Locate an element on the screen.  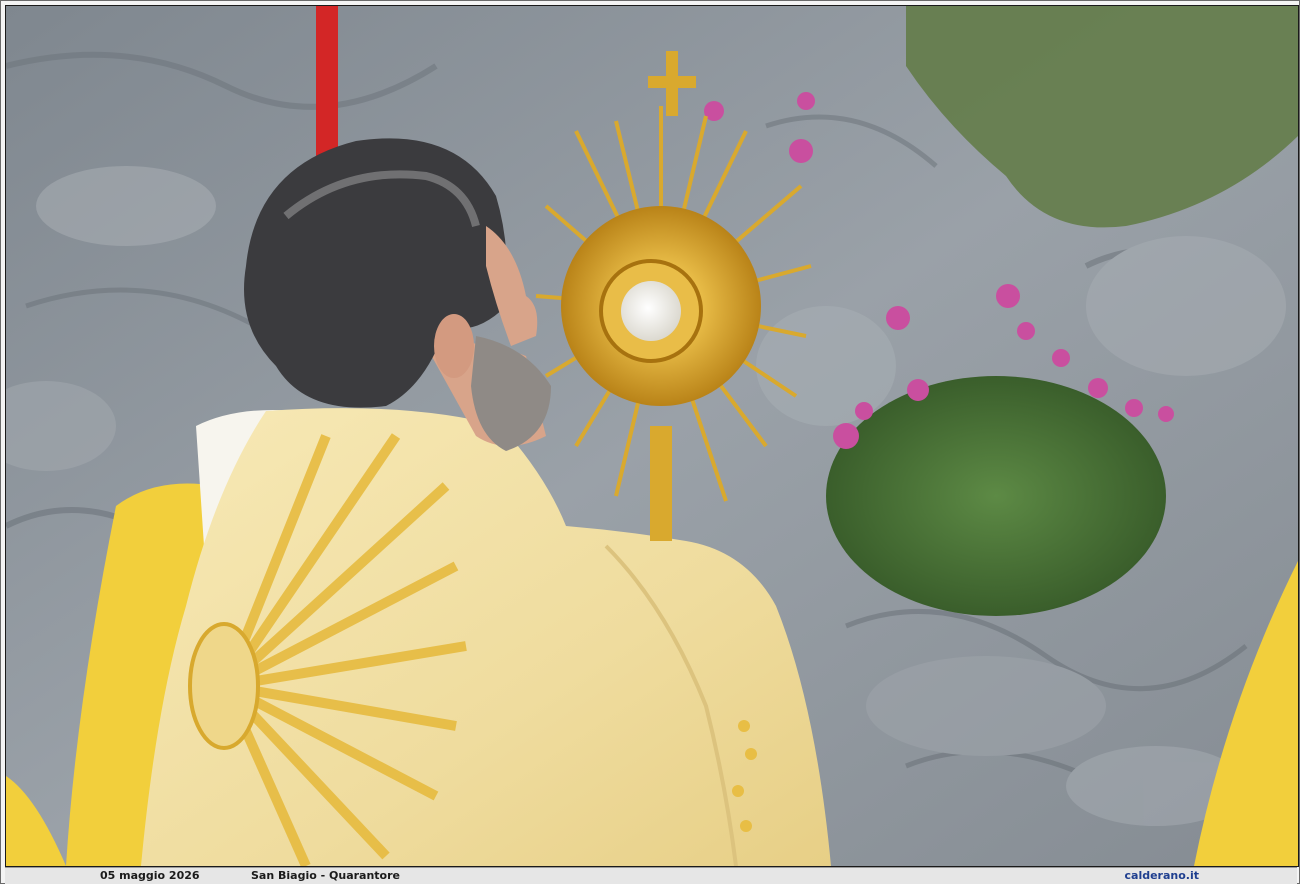
monstrance-host is located at coordinates (651, 311).